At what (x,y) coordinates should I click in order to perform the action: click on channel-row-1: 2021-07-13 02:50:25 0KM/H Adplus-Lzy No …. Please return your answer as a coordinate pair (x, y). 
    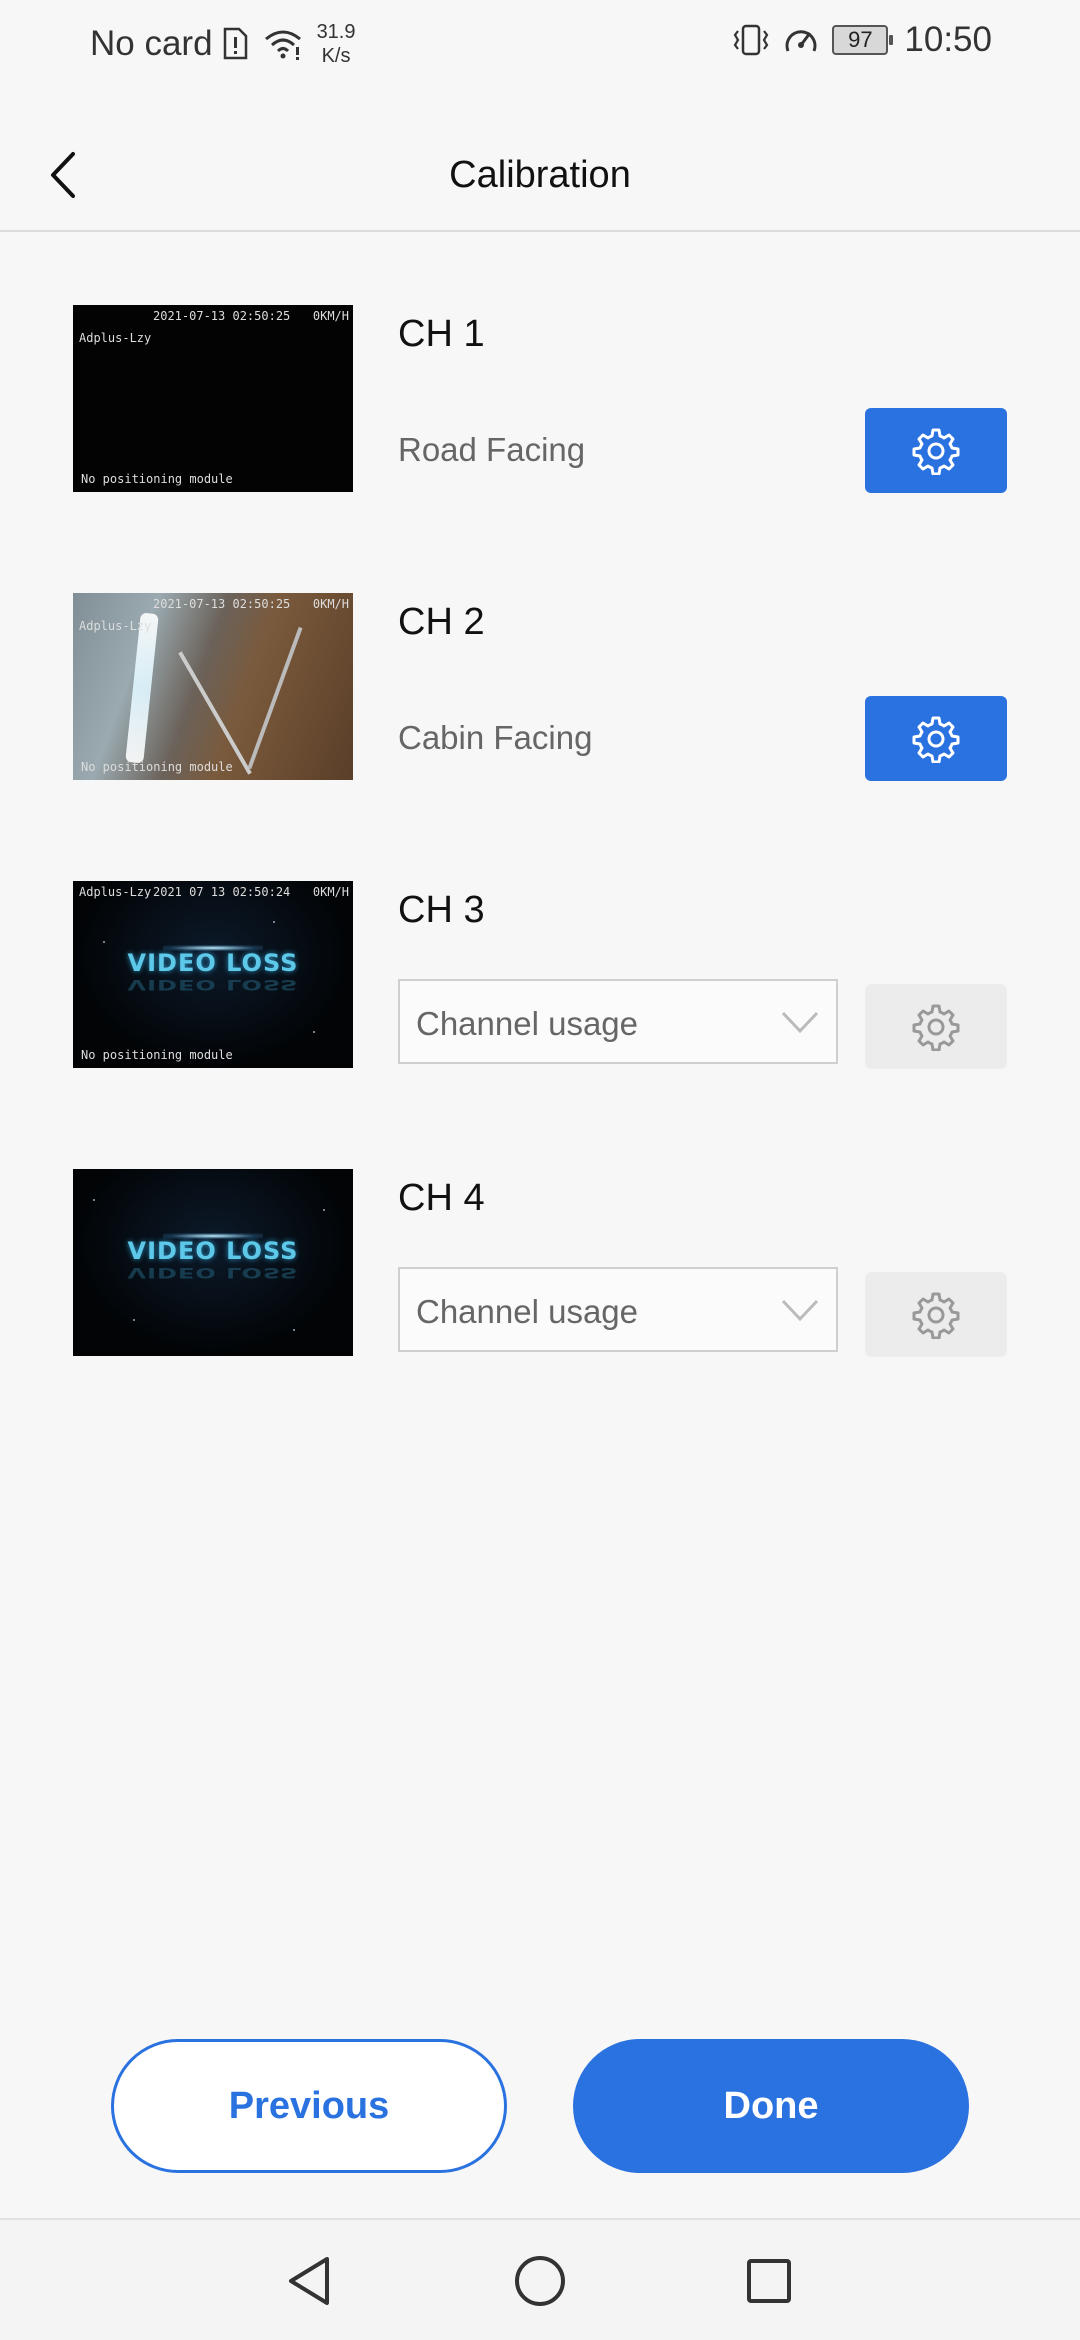
    Looking at the image, I should click on (540, 449).